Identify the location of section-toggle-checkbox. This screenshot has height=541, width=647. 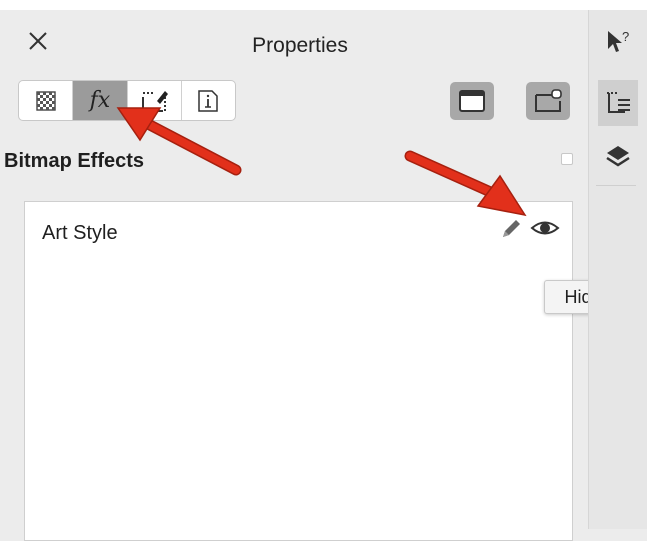
(567, 159).